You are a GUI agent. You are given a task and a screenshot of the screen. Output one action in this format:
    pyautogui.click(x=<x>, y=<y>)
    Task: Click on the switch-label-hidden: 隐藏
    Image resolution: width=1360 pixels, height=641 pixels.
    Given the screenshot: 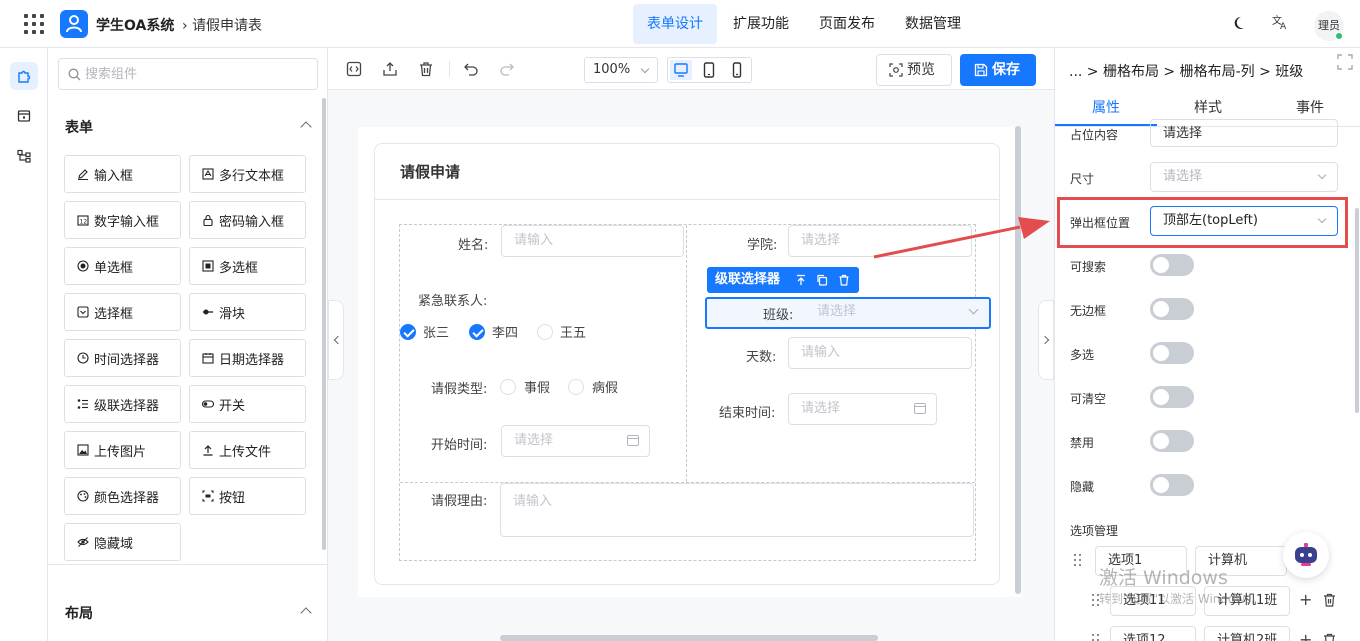 What is the action you would take?
    pyautogui.click(x=1082, y=487)
    